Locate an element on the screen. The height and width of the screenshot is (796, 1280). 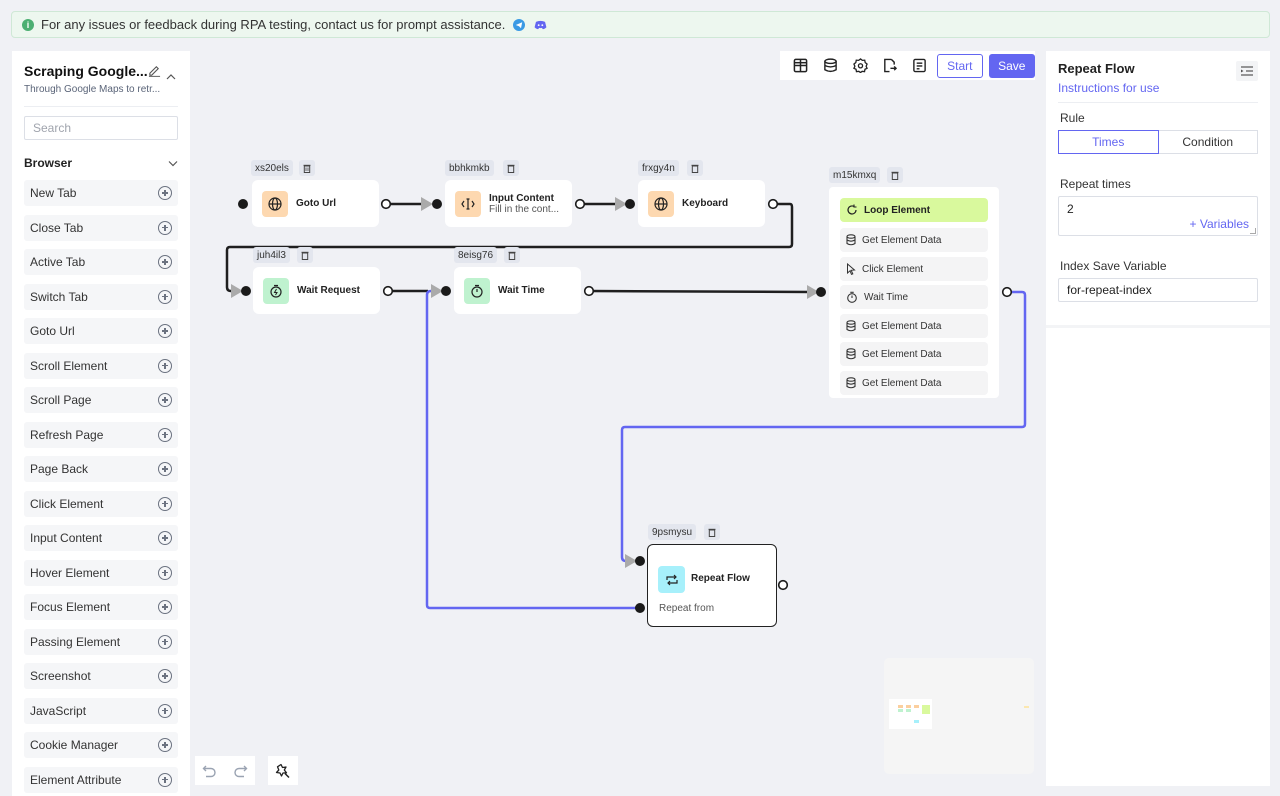
magic-wand-icon is located at coordinates (282, 770).